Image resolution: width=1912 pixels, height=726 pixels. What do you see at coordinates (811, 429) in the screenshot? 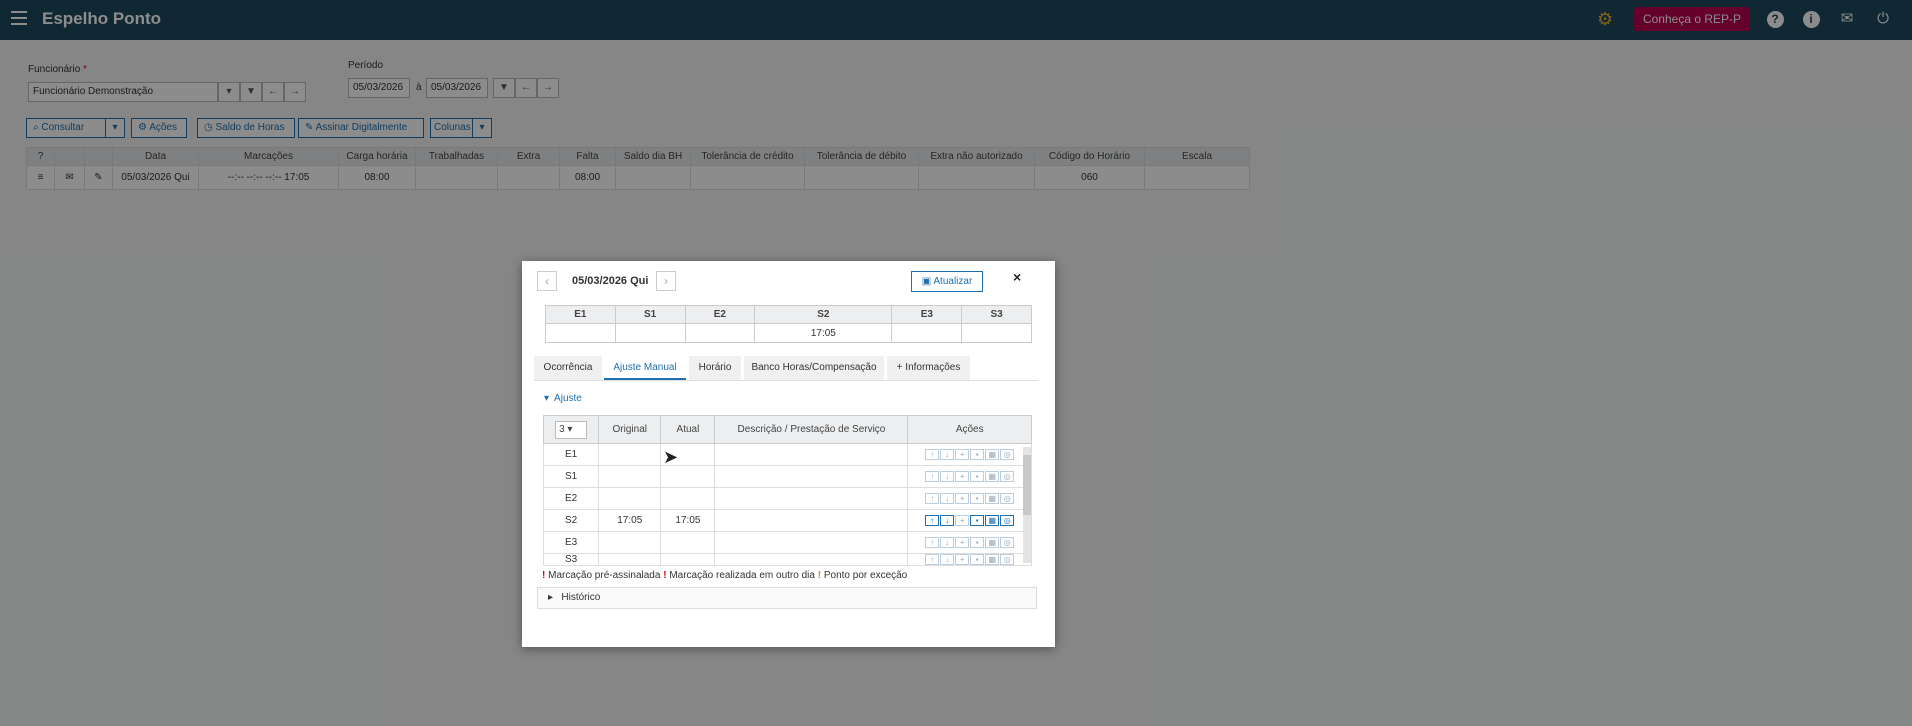
I see `adj-header-descricao: Descrição / Prestação de Serviço` at bounding box center [811, 429].